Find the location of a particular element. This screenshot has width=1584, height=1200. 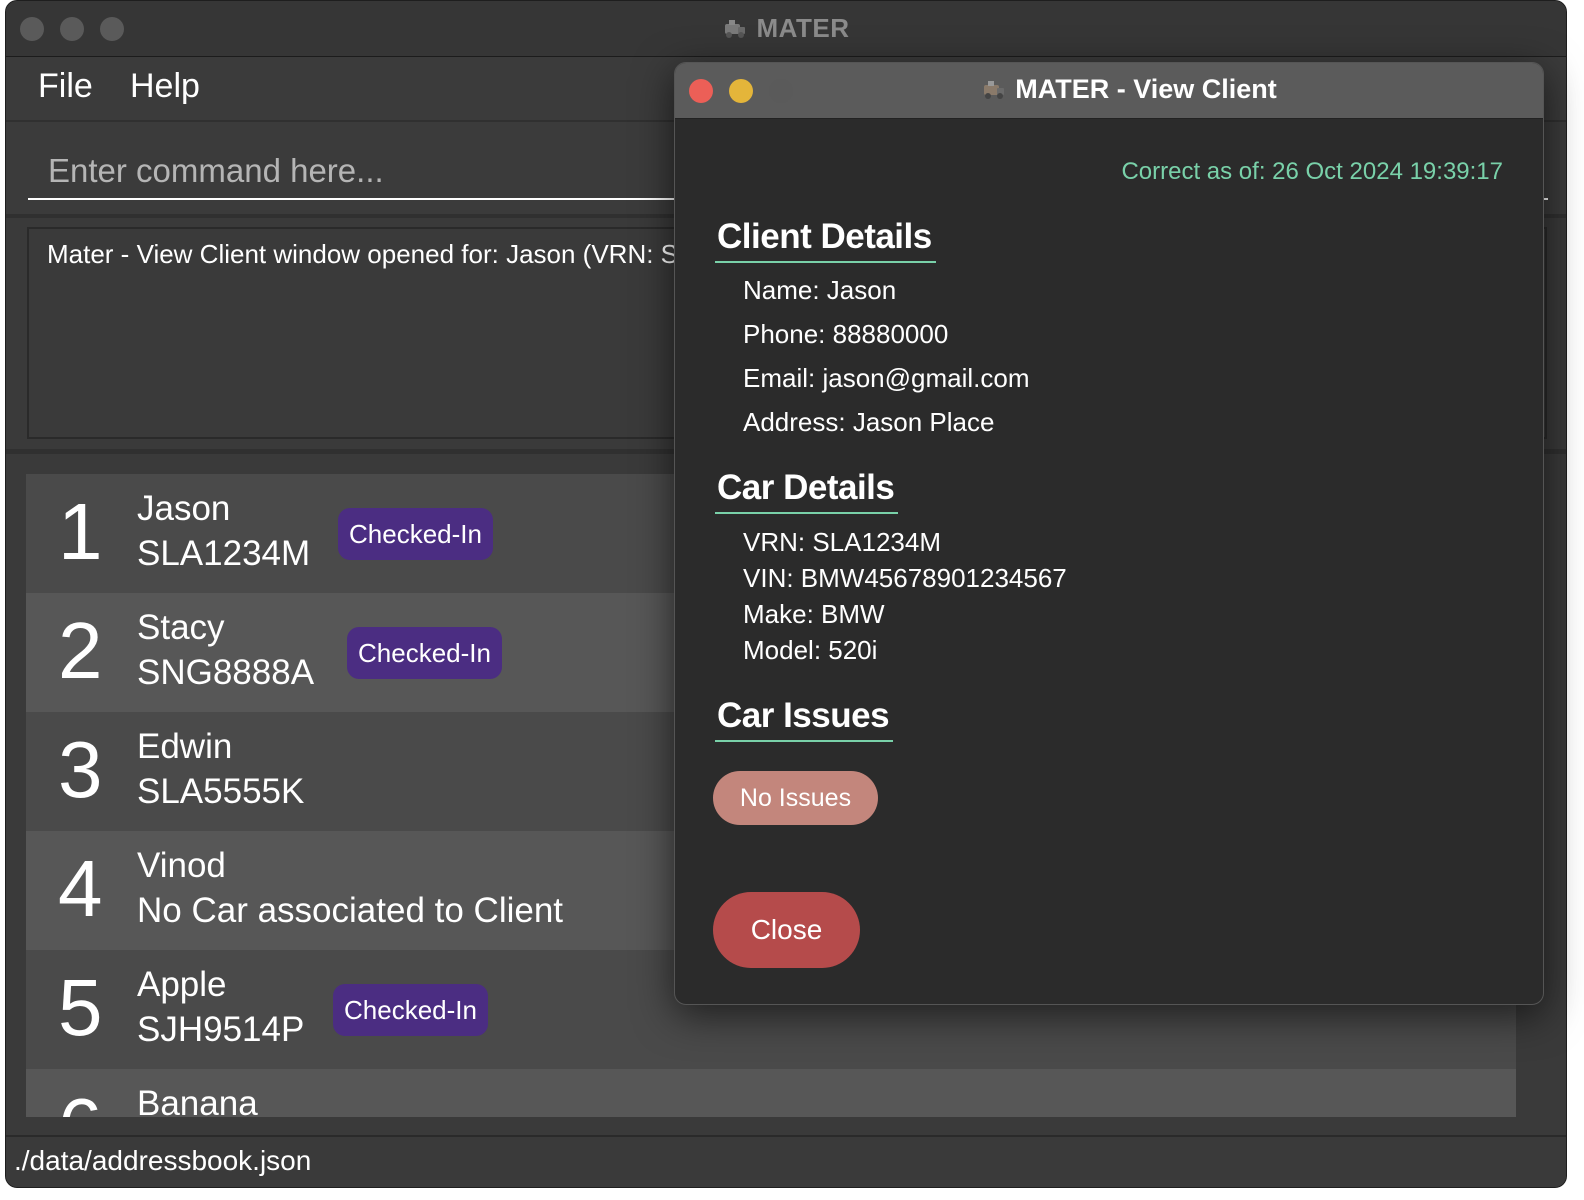

list-item: 6 Banana is located at coordinates (771, 1093).